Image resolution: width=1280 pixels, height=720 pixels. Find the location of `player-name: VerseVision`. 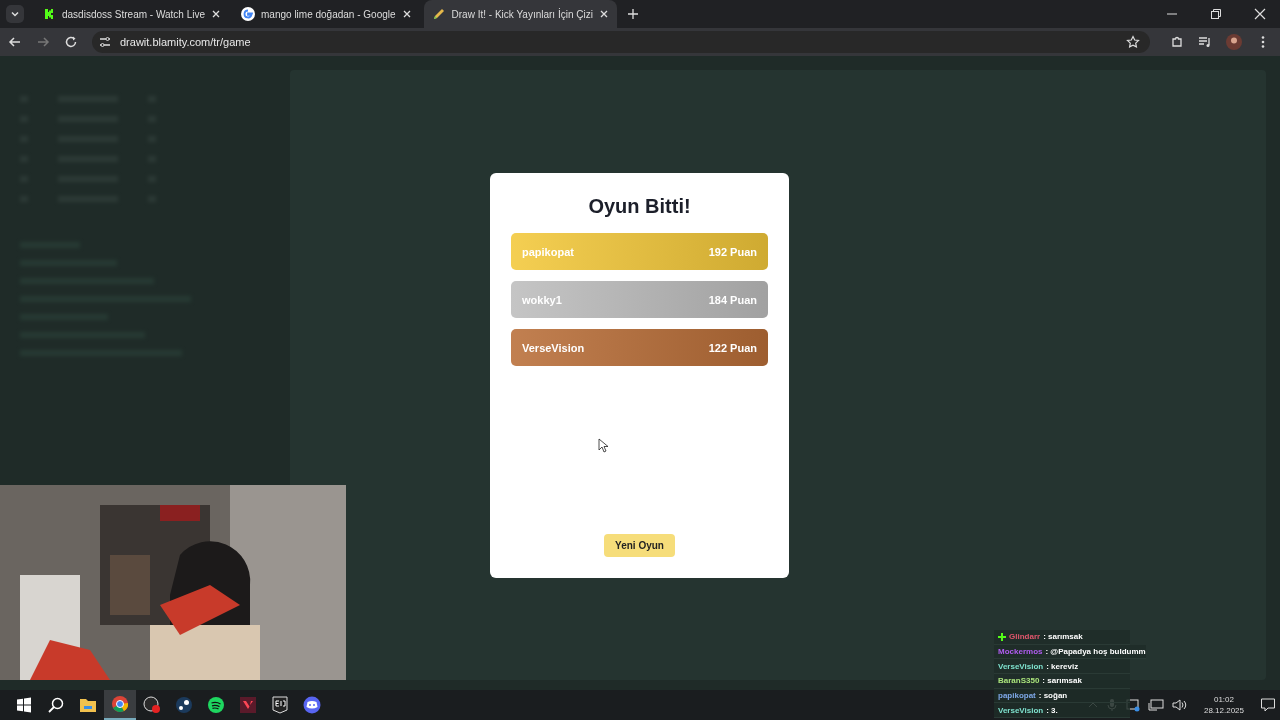

player-name: VerseVision is located at coordinates (553, 347).